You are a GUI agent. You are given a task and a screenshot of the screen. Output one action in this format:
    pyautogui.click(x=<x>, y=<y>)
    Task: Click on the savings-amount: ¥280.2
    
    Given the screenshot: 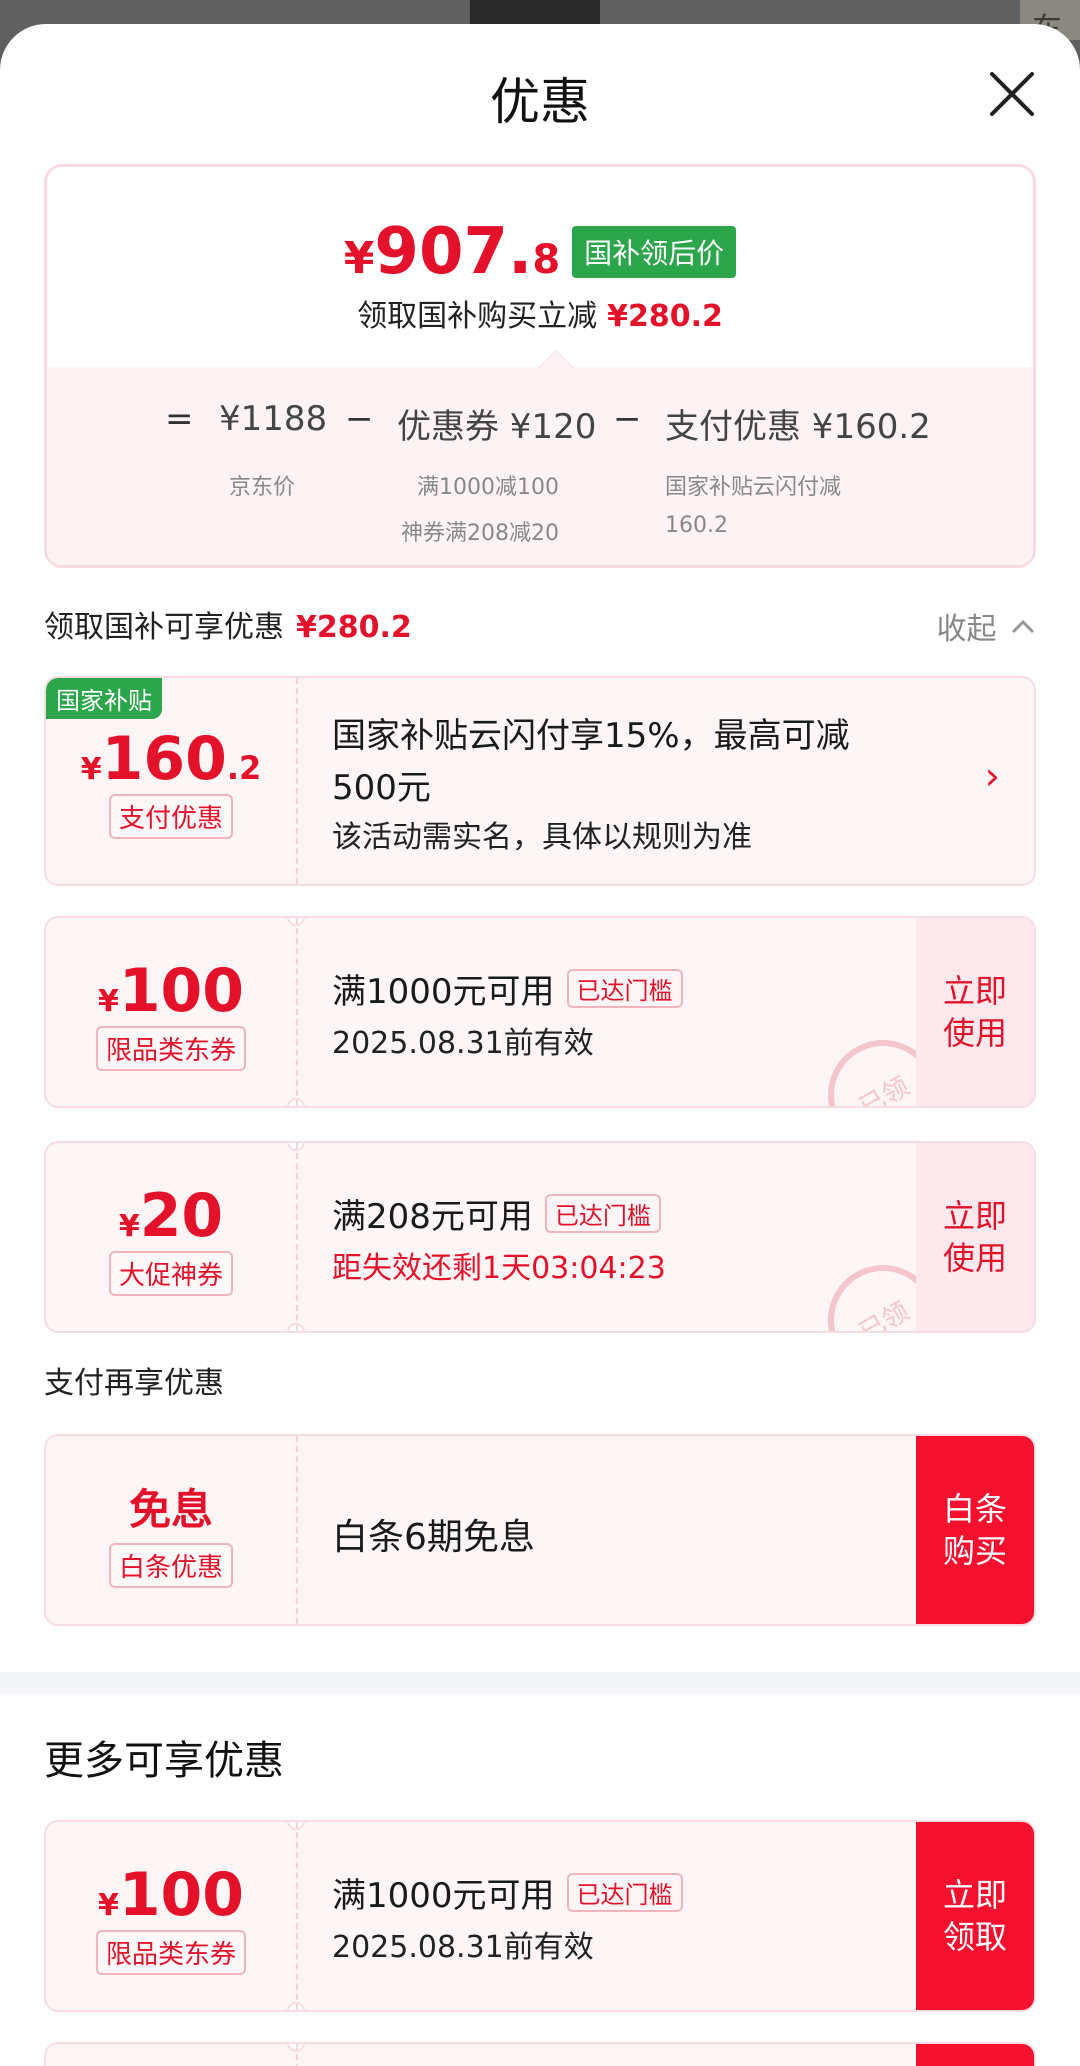 What is the action you would take?
    pyautogui.click(x=665, y=316)
    